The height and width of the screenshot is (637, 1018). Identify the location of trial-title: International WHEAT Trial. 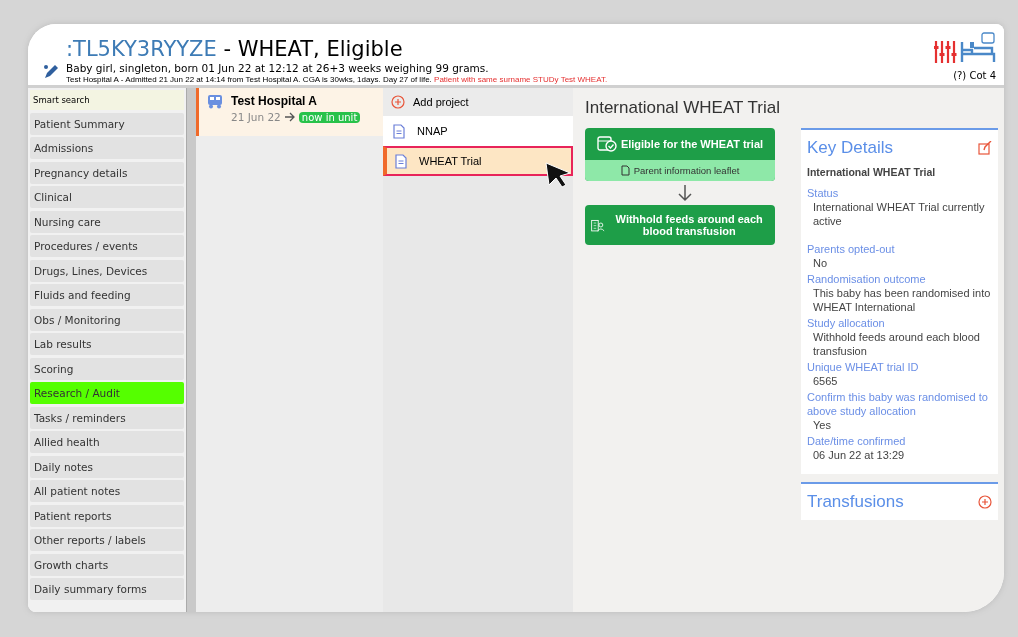
(682, 108).